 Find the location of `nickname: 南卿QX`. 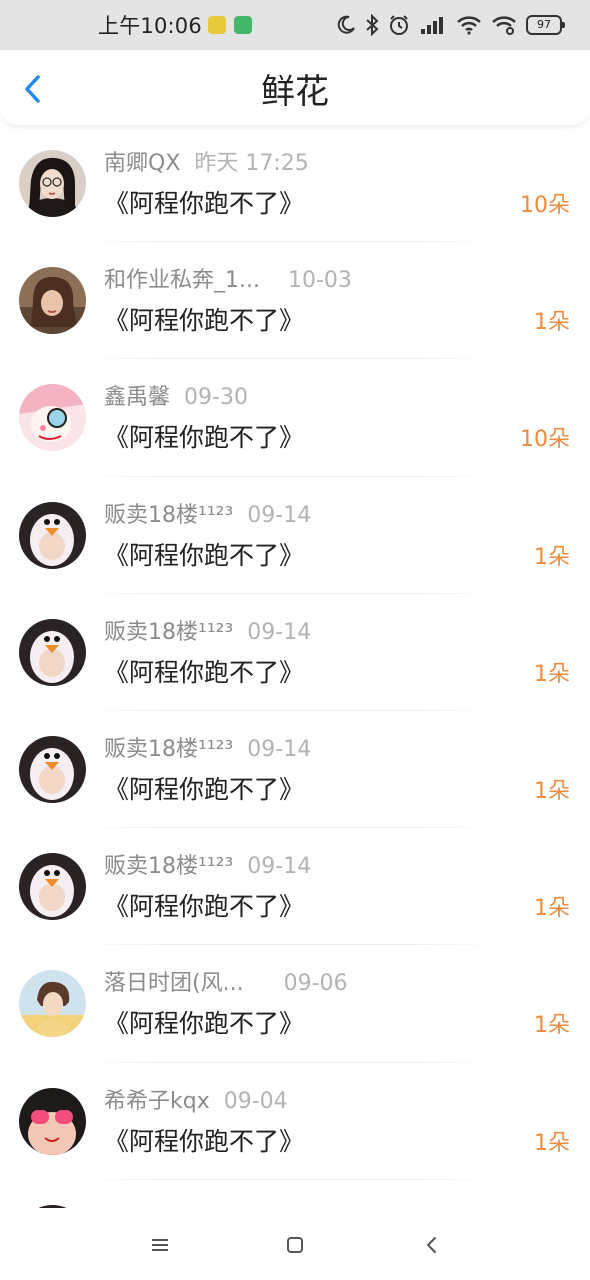

nickname: 南卿QX is located at coordinates (142, 163).